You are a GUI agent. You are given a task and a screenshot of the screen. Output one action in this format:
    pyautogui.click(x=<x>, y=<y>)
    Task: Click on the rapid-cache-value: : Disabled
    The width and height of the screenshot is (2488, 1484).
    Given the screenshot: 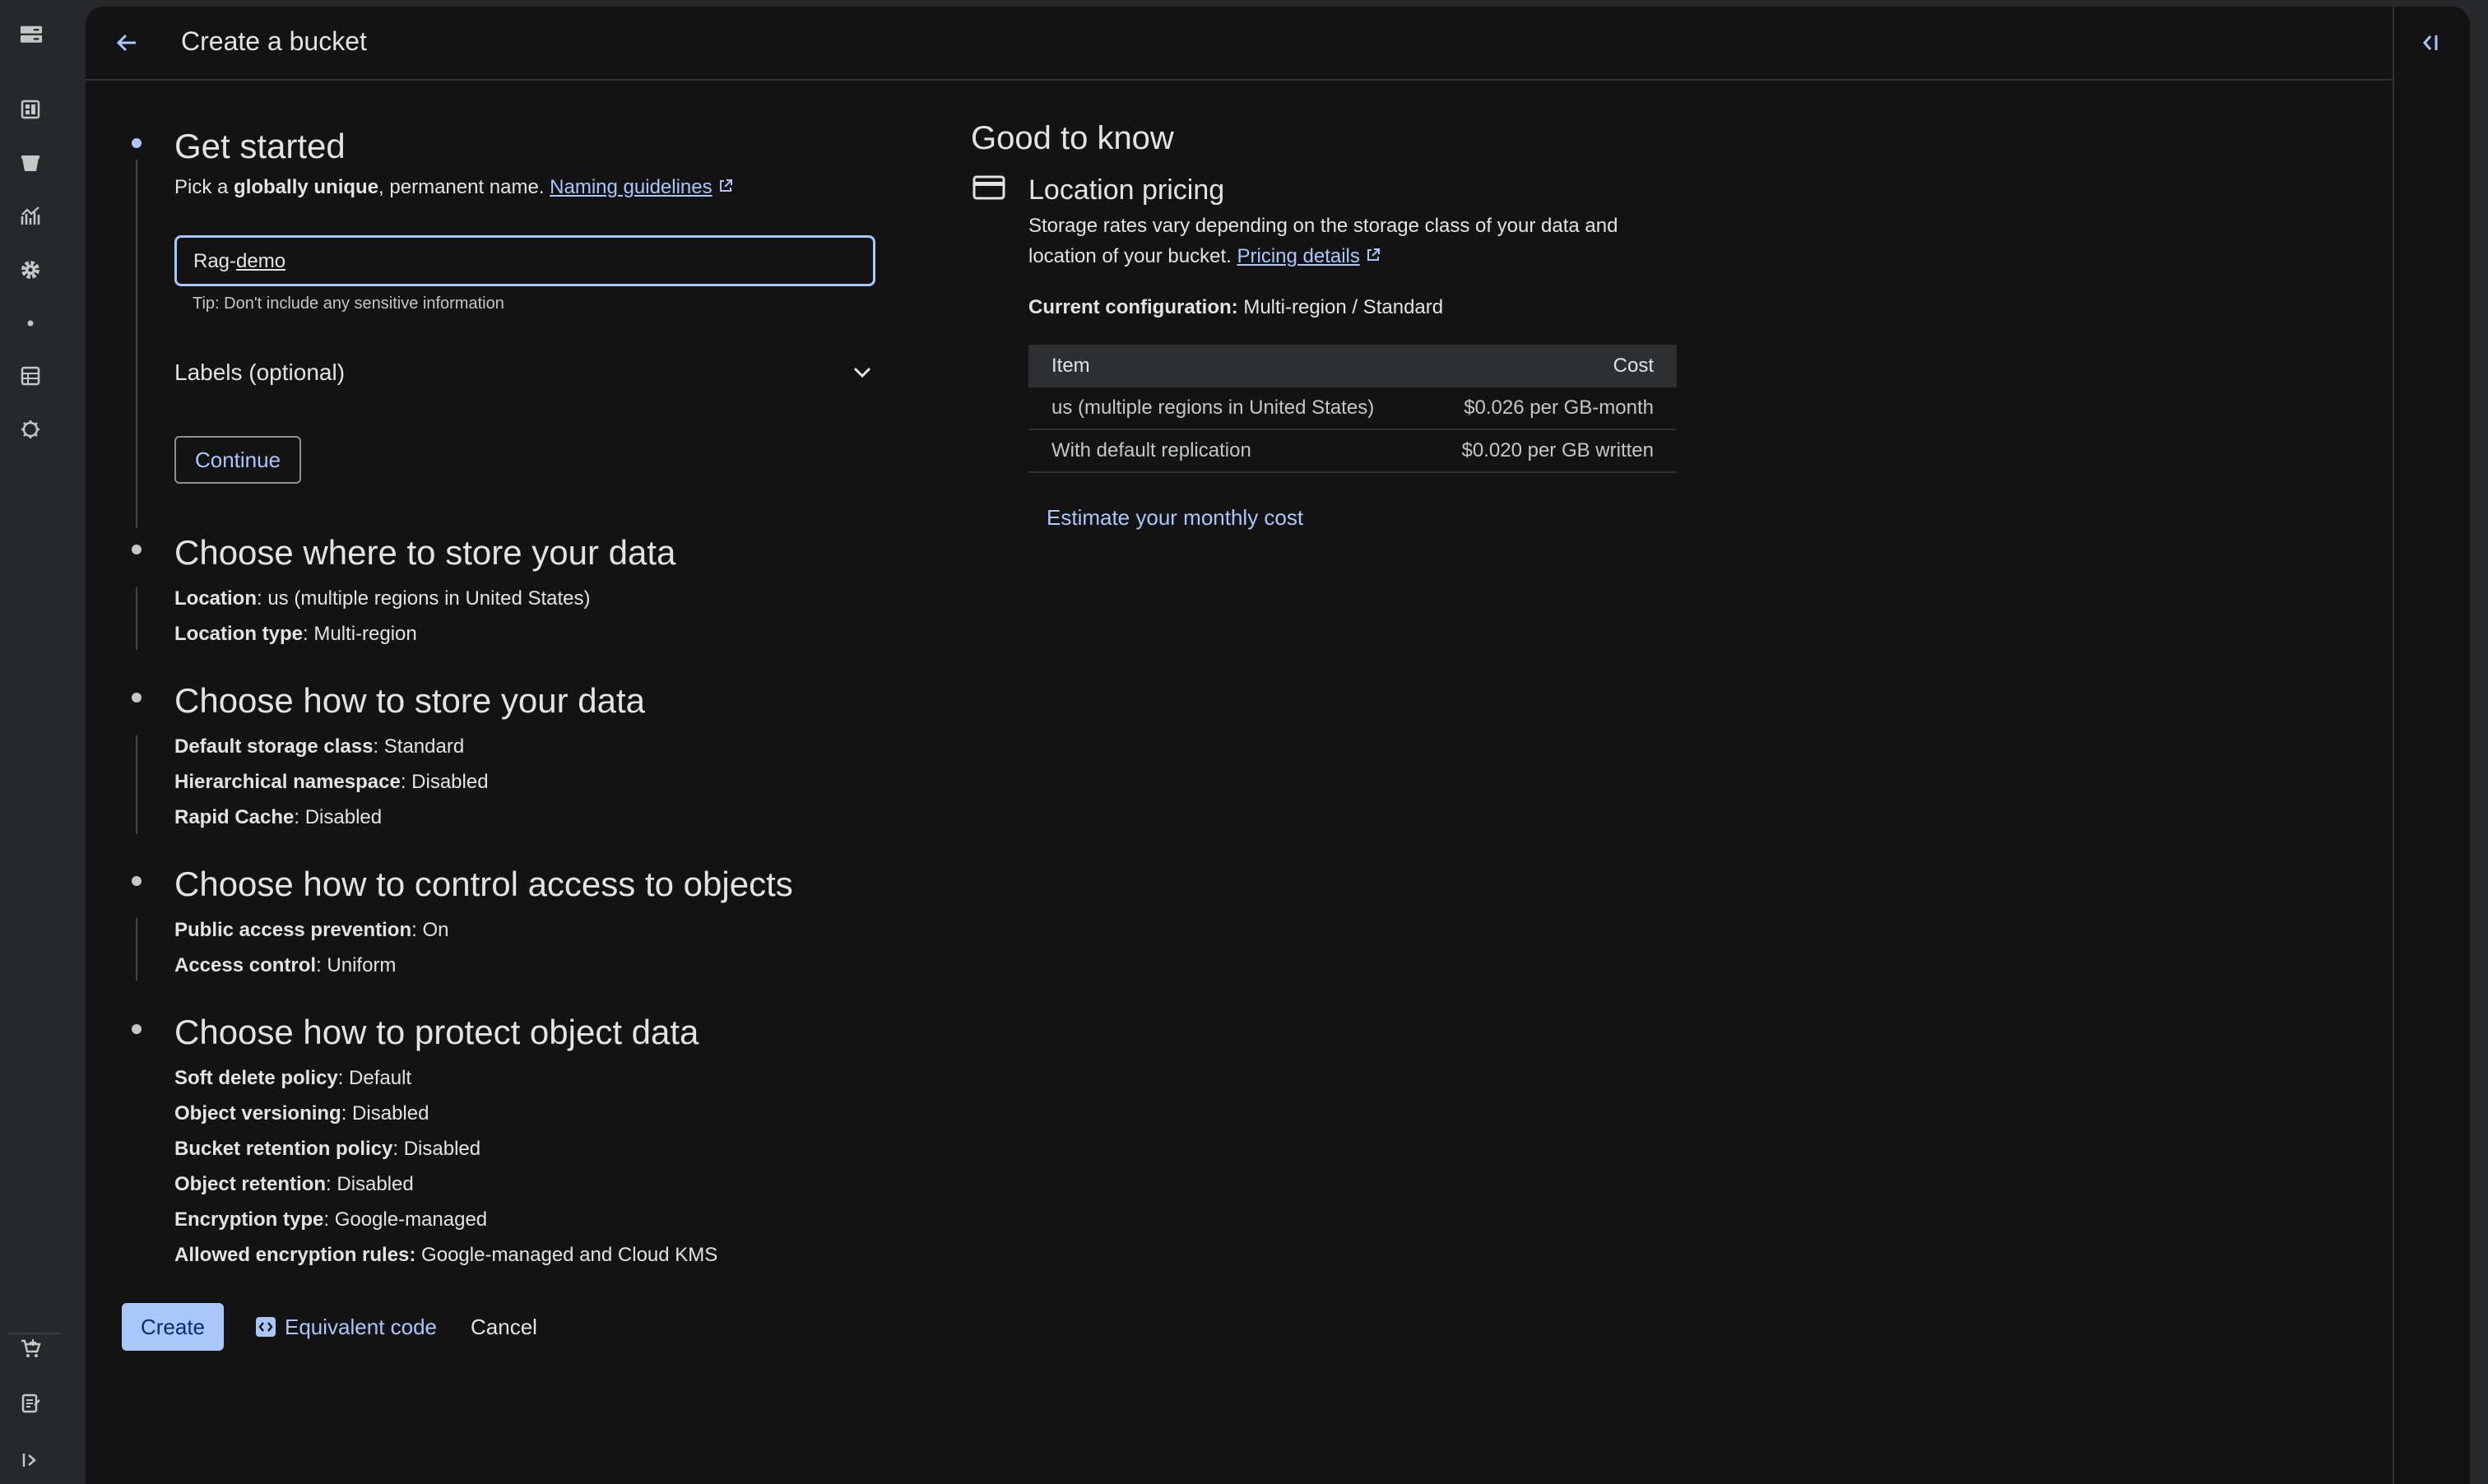 What is the action you would take?
    pyautogui.click(x=339, y=817)
    